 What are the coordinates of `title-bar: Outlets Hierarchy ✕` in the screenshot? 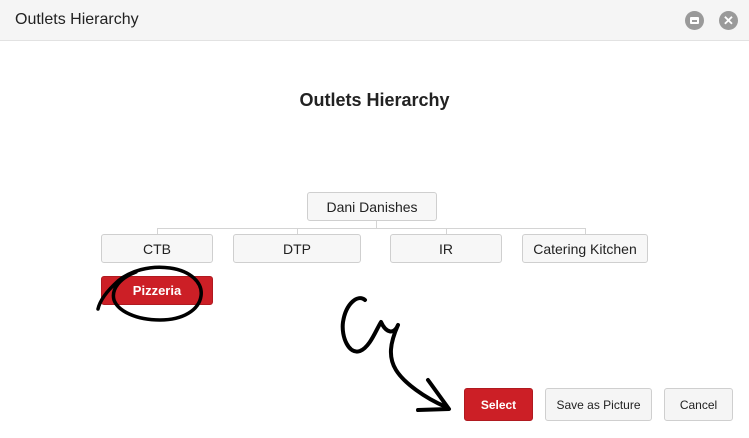 It's located at (374, 20).